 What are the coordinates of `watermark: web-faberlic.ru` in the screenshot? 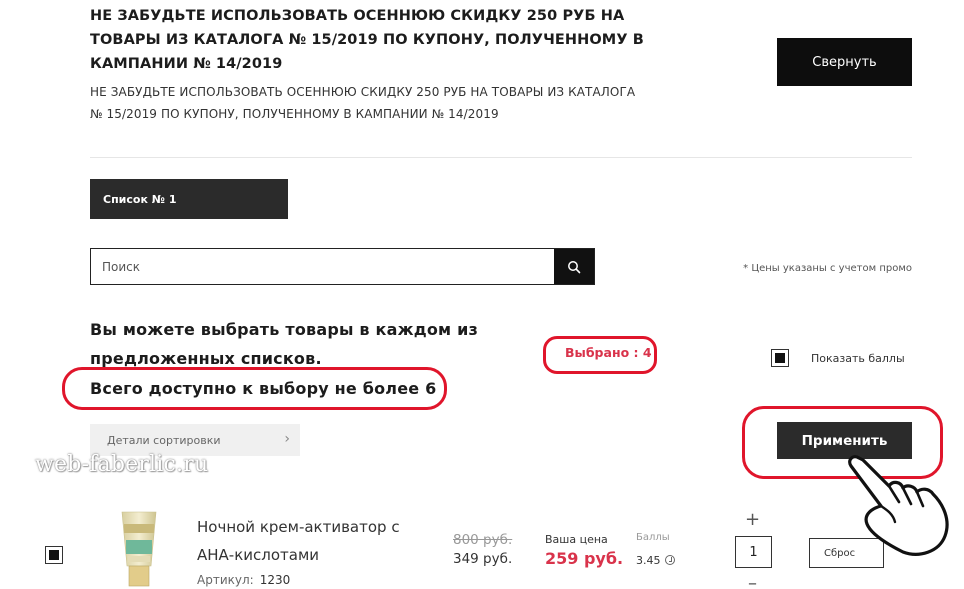 It's located at (122, 464).